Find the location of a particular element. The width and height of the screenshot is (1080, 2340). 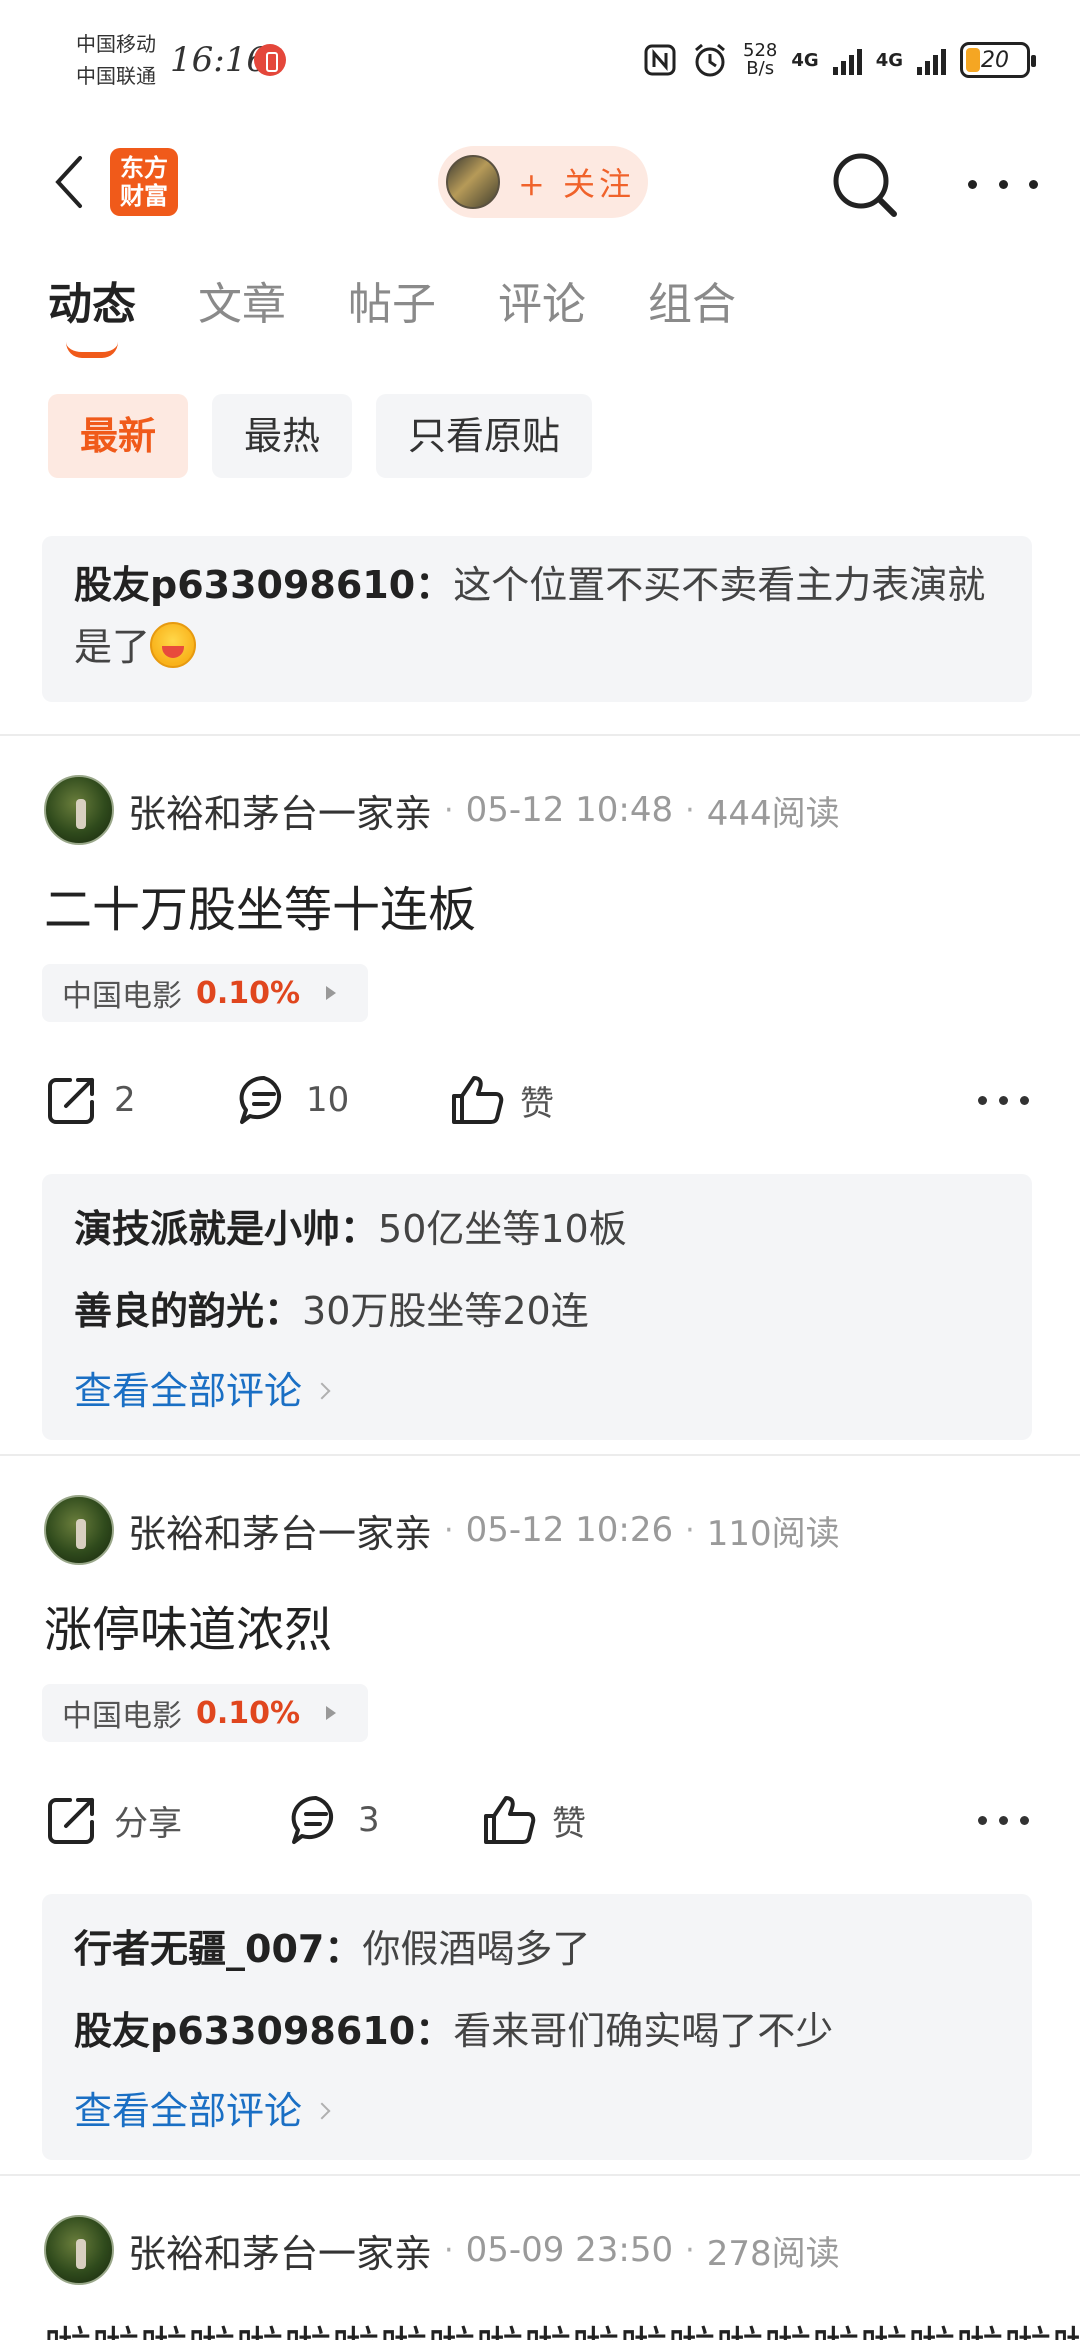

dot-icon is located at coordinates (972, 184).